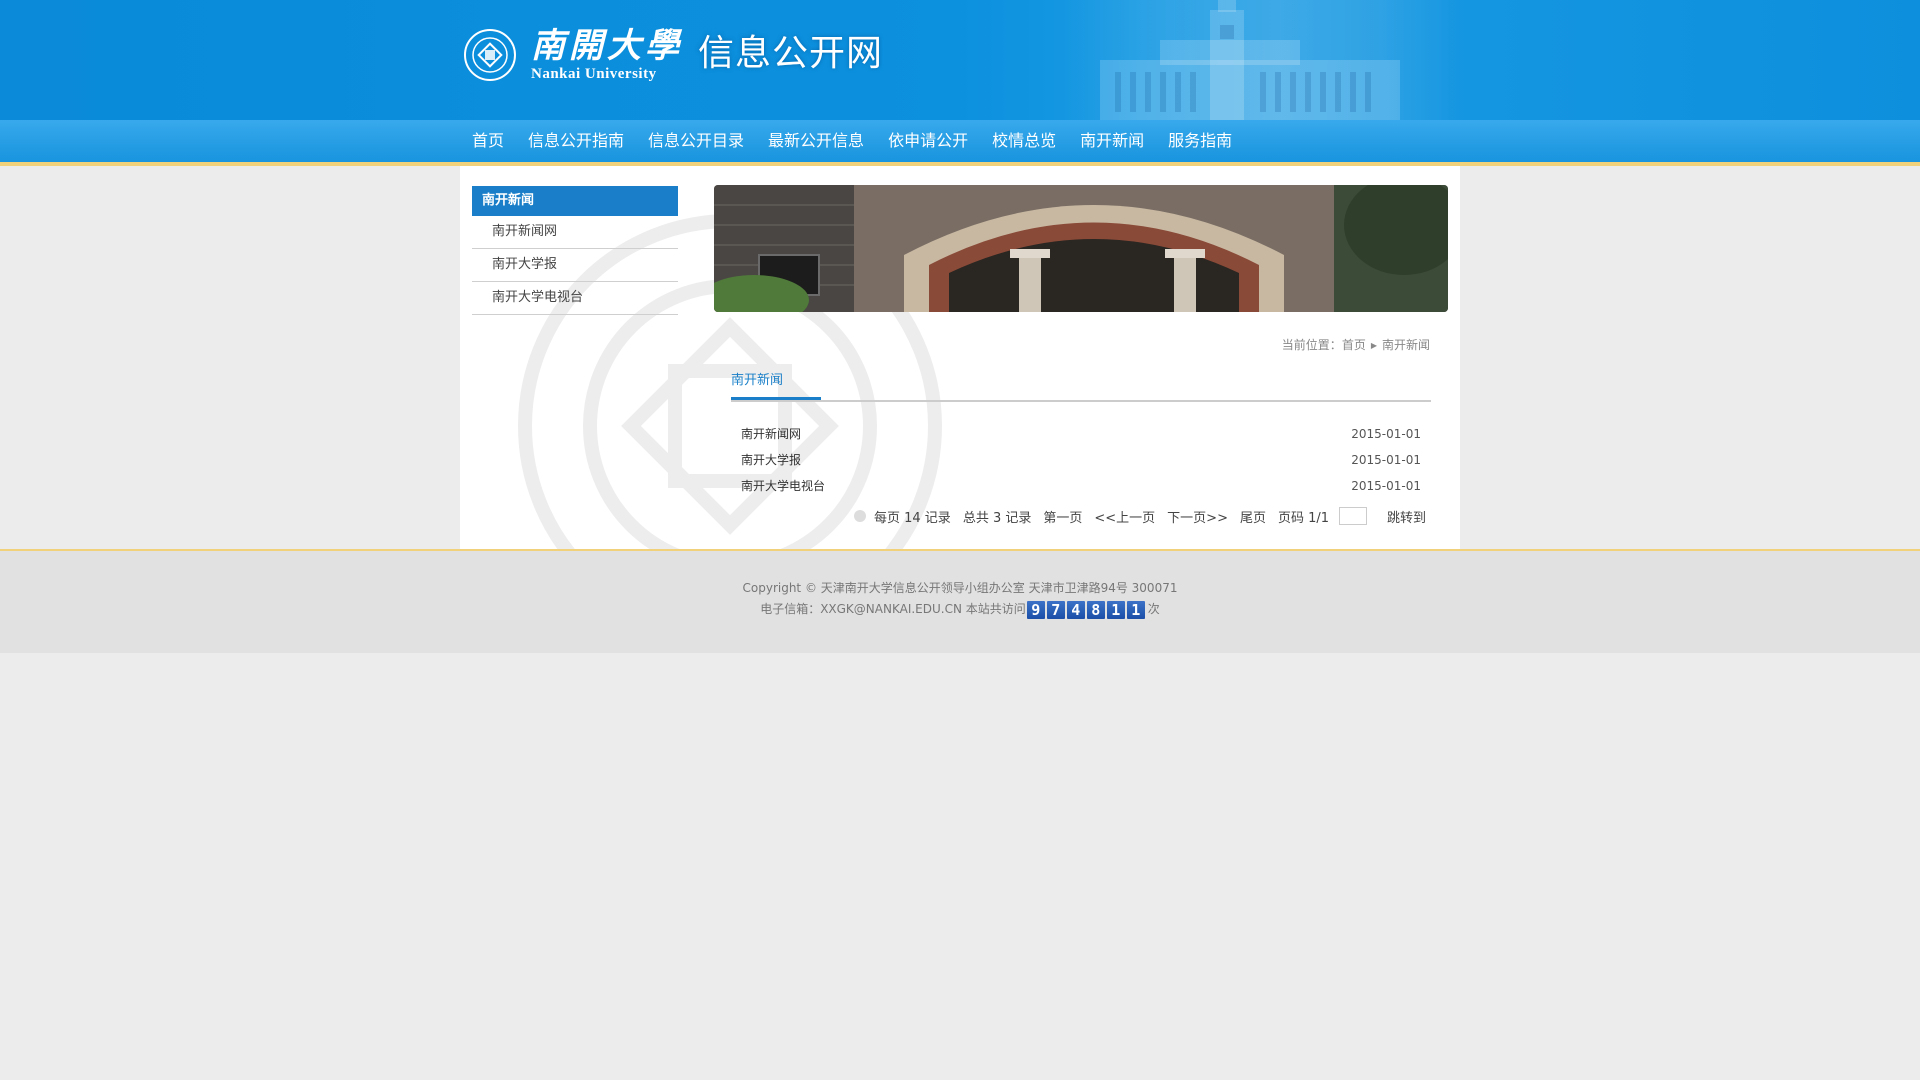 This screenshot has height=1080, width=1920. I want to click on breadcrumb-arrow-icon: ▶, so click(1373, 345).